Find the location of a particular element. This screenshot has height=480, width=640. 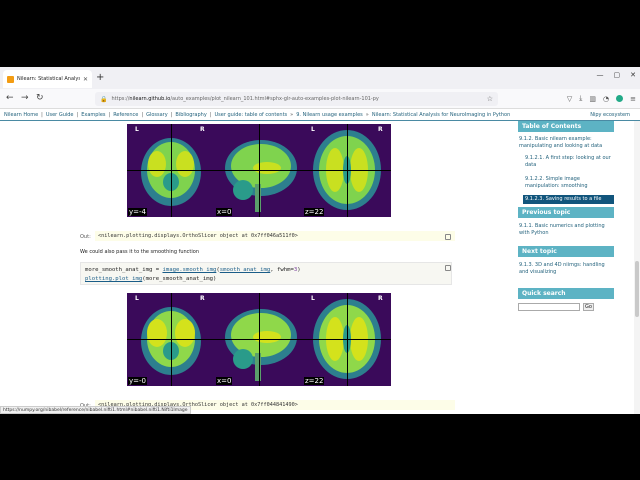

page-scrollbar is located at coordinates (637, 267).